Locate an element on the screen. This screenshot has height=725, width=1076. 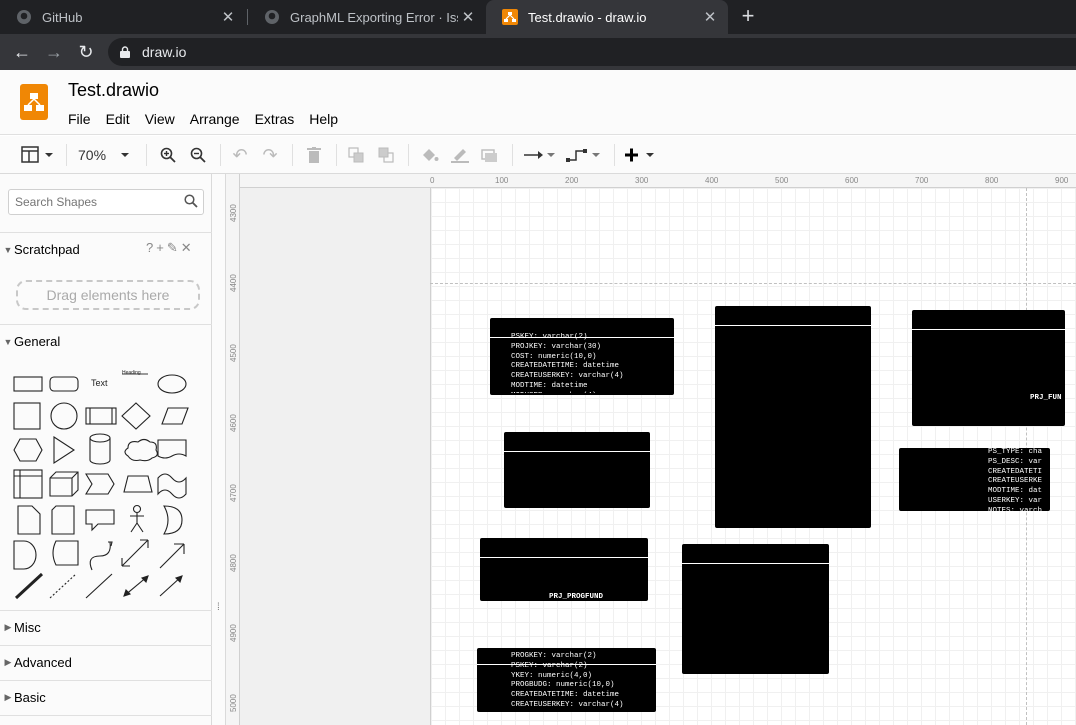
ruler-label: 500 is located at coordinates (782, 180).